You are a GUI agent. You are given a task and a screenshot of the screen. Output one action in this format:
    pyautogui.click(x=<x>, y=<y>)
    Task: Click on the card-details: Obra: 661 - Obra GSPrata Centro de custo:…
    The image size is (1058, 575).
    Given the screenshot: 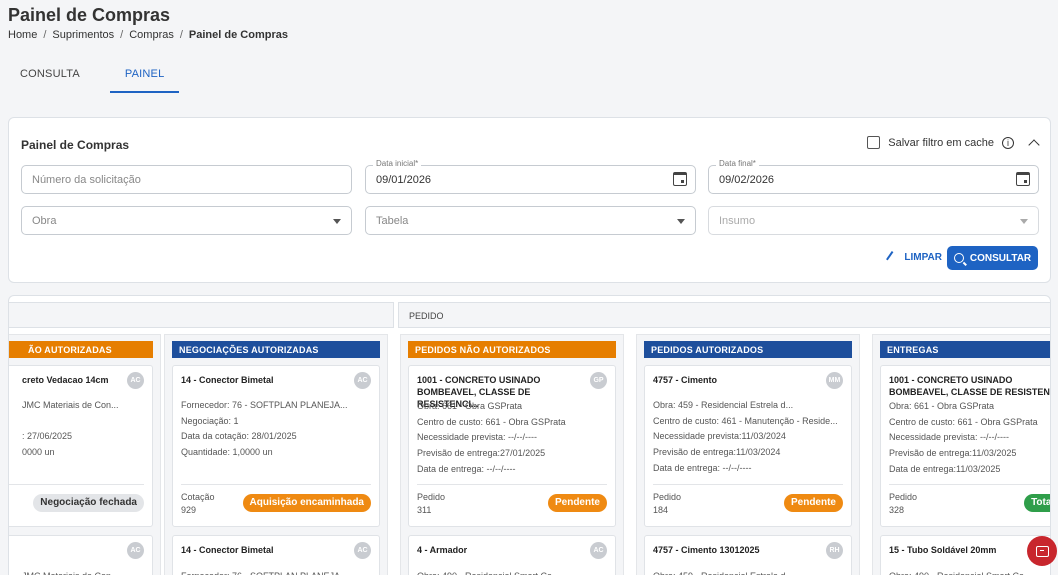 What is the action you would take?
    pyautogui.click(x=969, y=438)
    